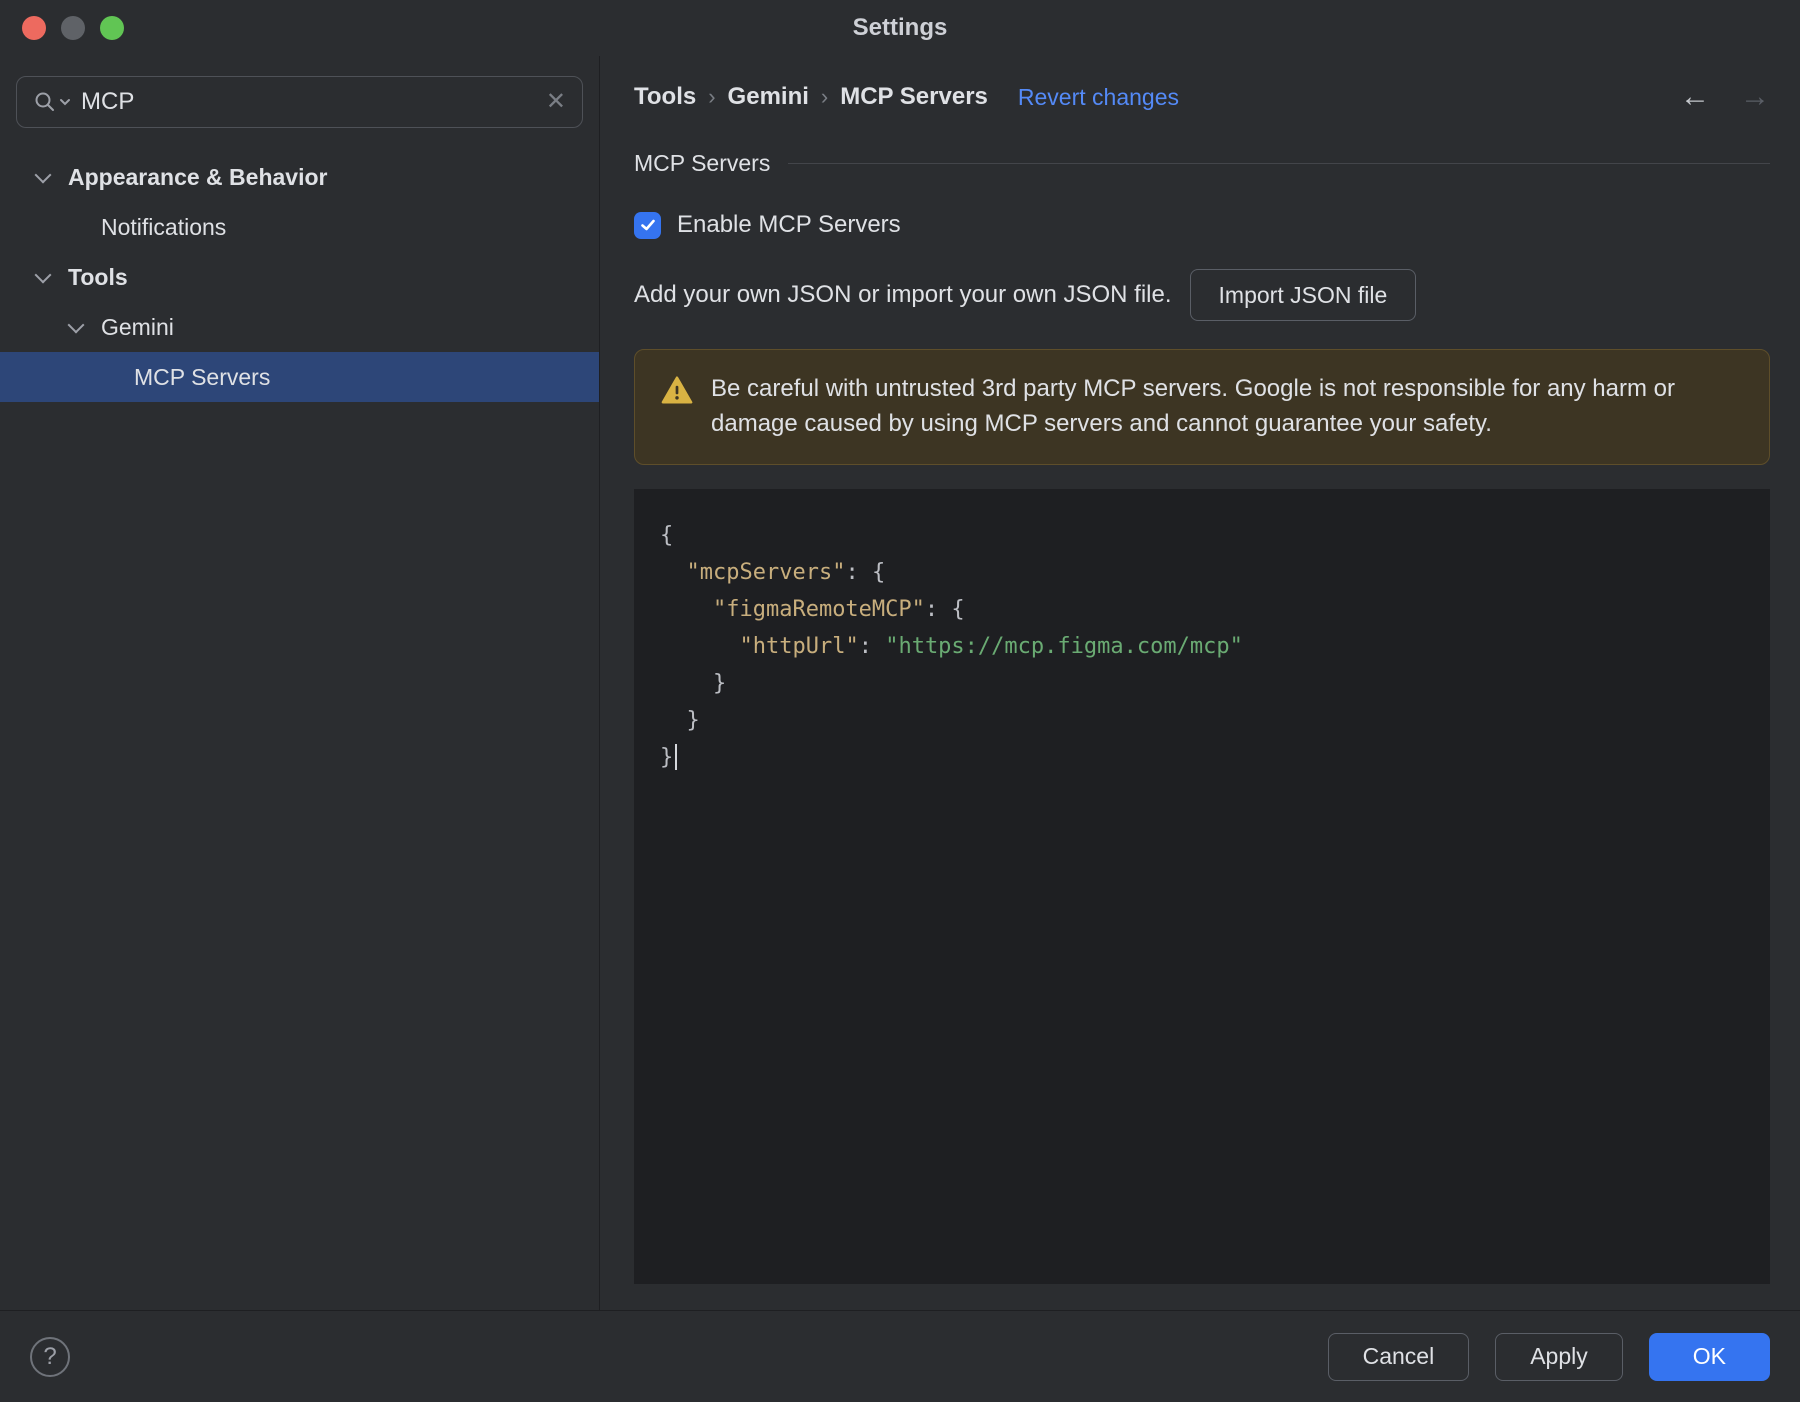  I want to click on enable-mcp-label: Enable MCP Servers, so click(789, 224).